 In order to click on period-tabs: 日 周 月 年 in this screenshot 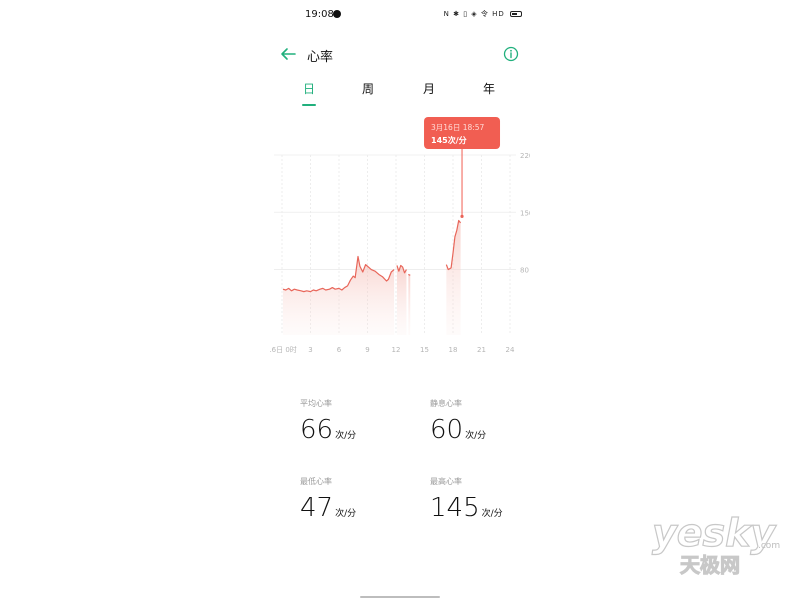, I will do `click(400, 94)`.